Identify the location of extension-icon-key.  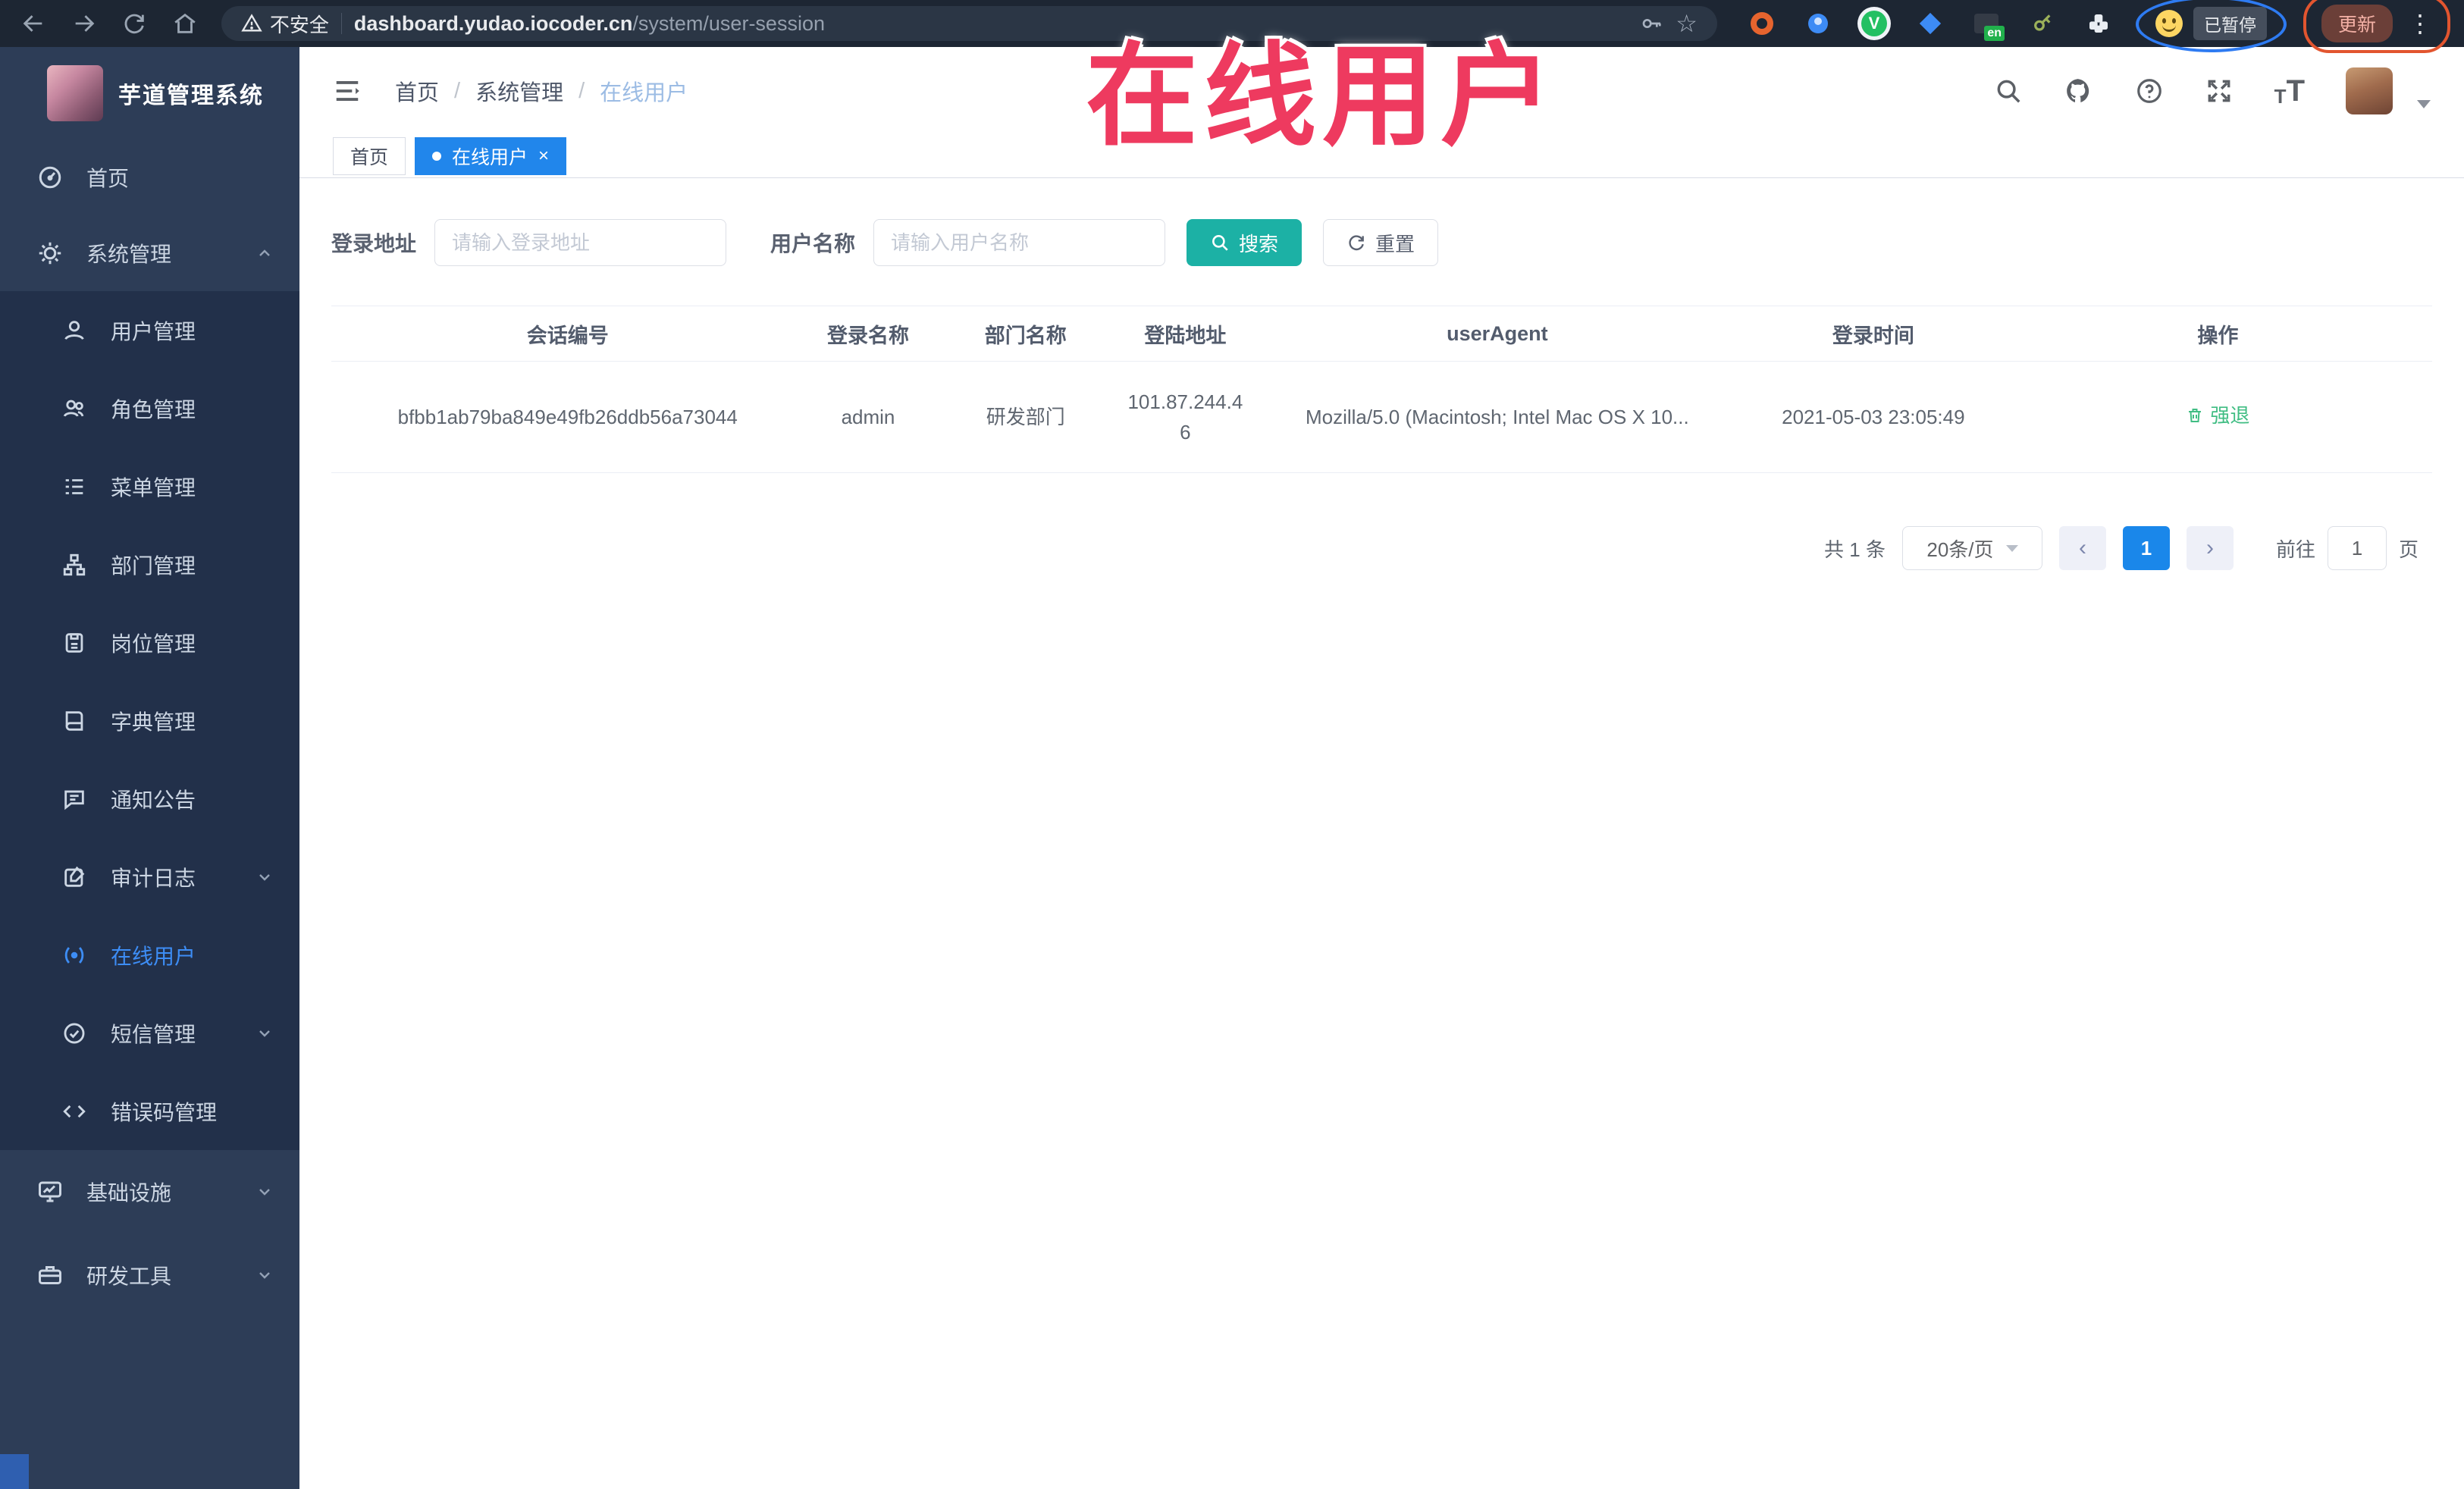
(2043, 23).